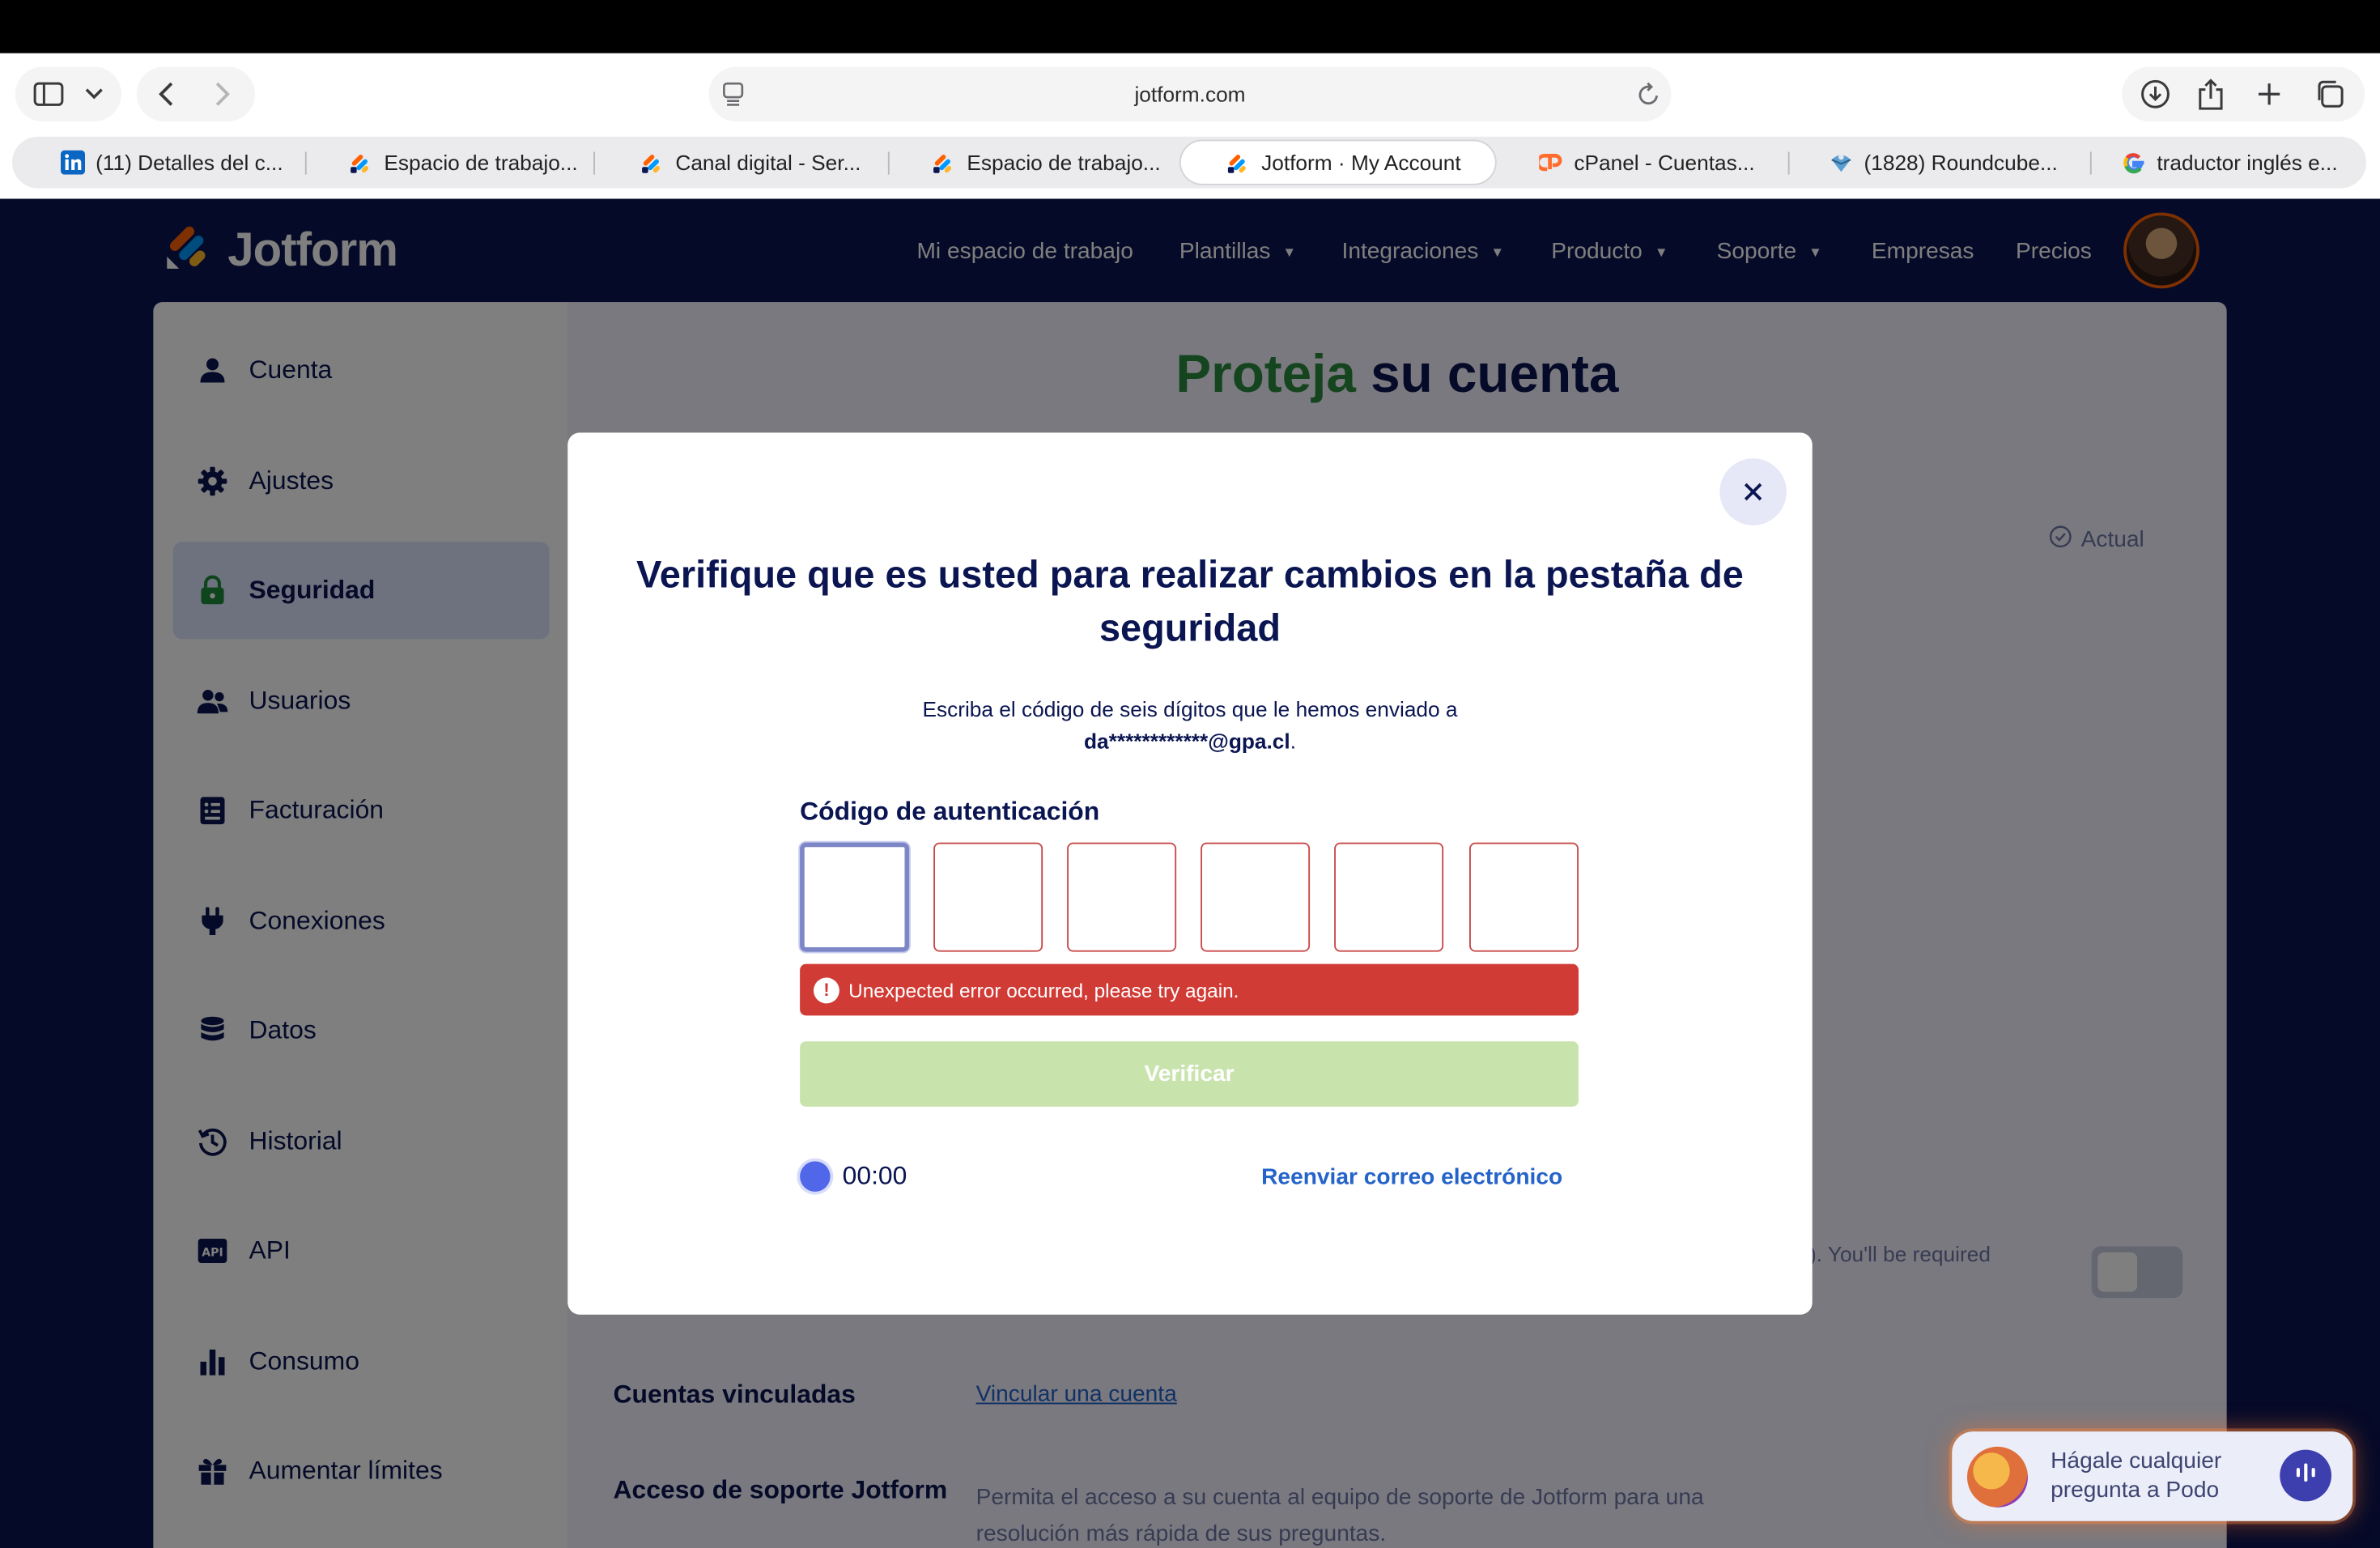 This screenshot has height=1548, width=2380. What do you see at coordinates (1293, 741) in the screenshot?
I see `email-suffix: .` at bounding box center [1293, 741].